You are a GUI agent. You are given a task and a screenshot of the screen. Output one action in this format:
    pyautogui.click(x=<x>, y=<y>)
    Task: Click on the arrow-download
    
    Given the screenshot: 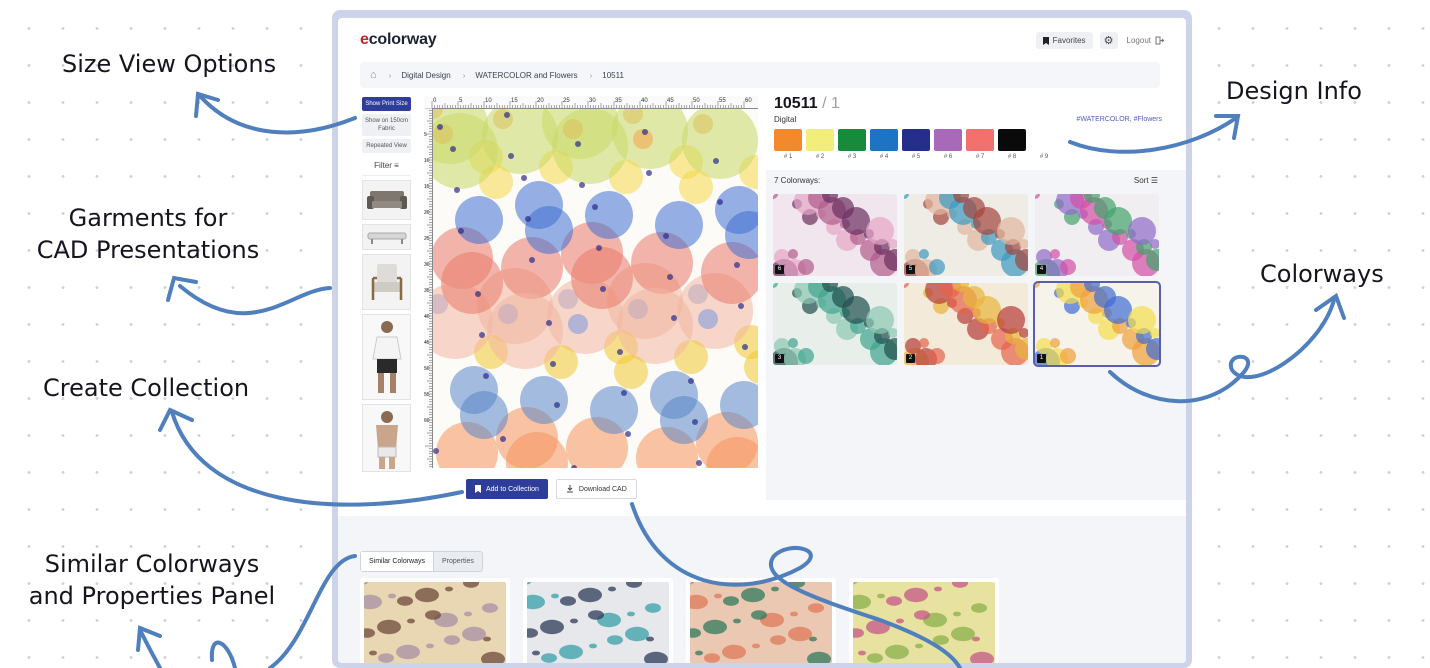 What is the action you would take?
    pyautogui.click(x=796, y=585)
    